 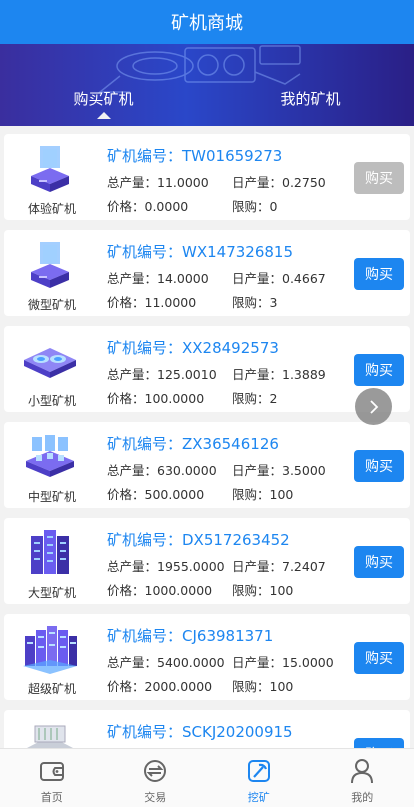 I want to click on miner-daily: 日产量：3.5000, so click(x=279, y=470).